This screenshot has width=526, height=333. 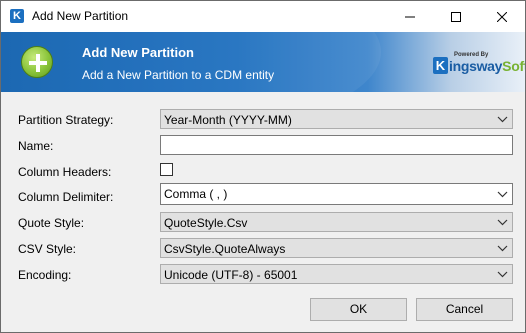 I want to click on banner-subtitle: Add a New Partition to a CDM entity, so click(x=178, y=75).